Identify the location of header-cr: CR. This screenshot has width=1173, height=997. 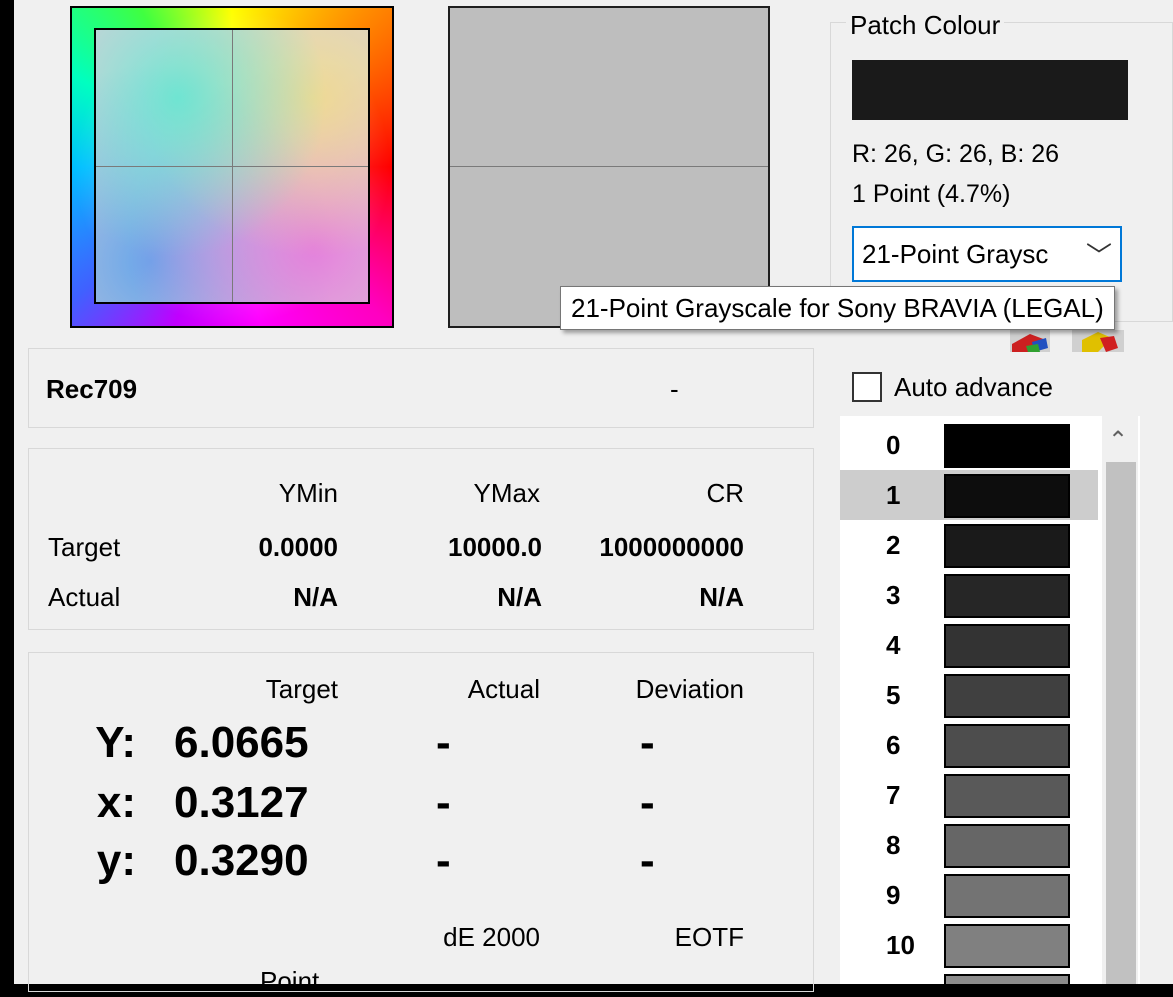
(725, 493).